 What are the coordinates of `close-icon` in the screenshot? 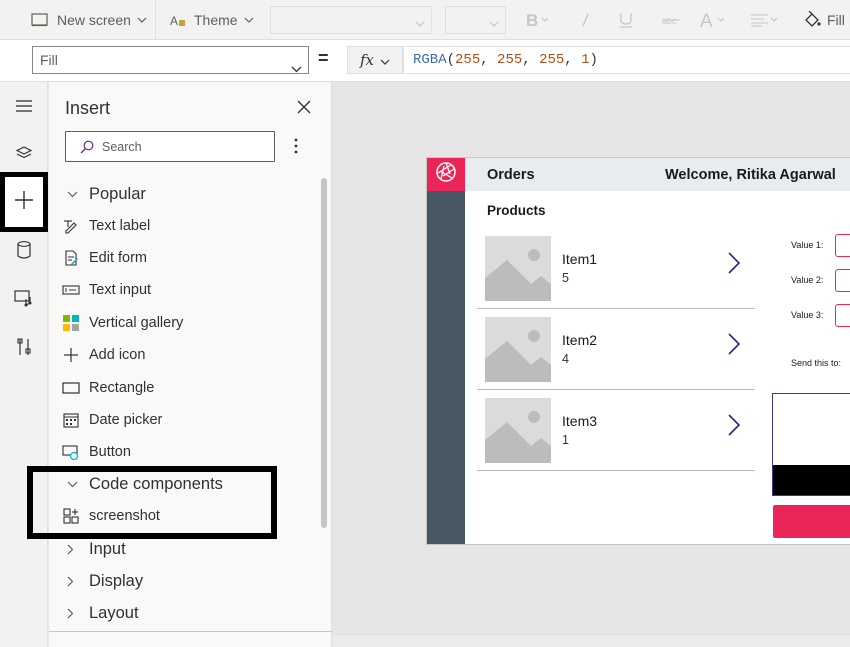 It's located at (304, 109).